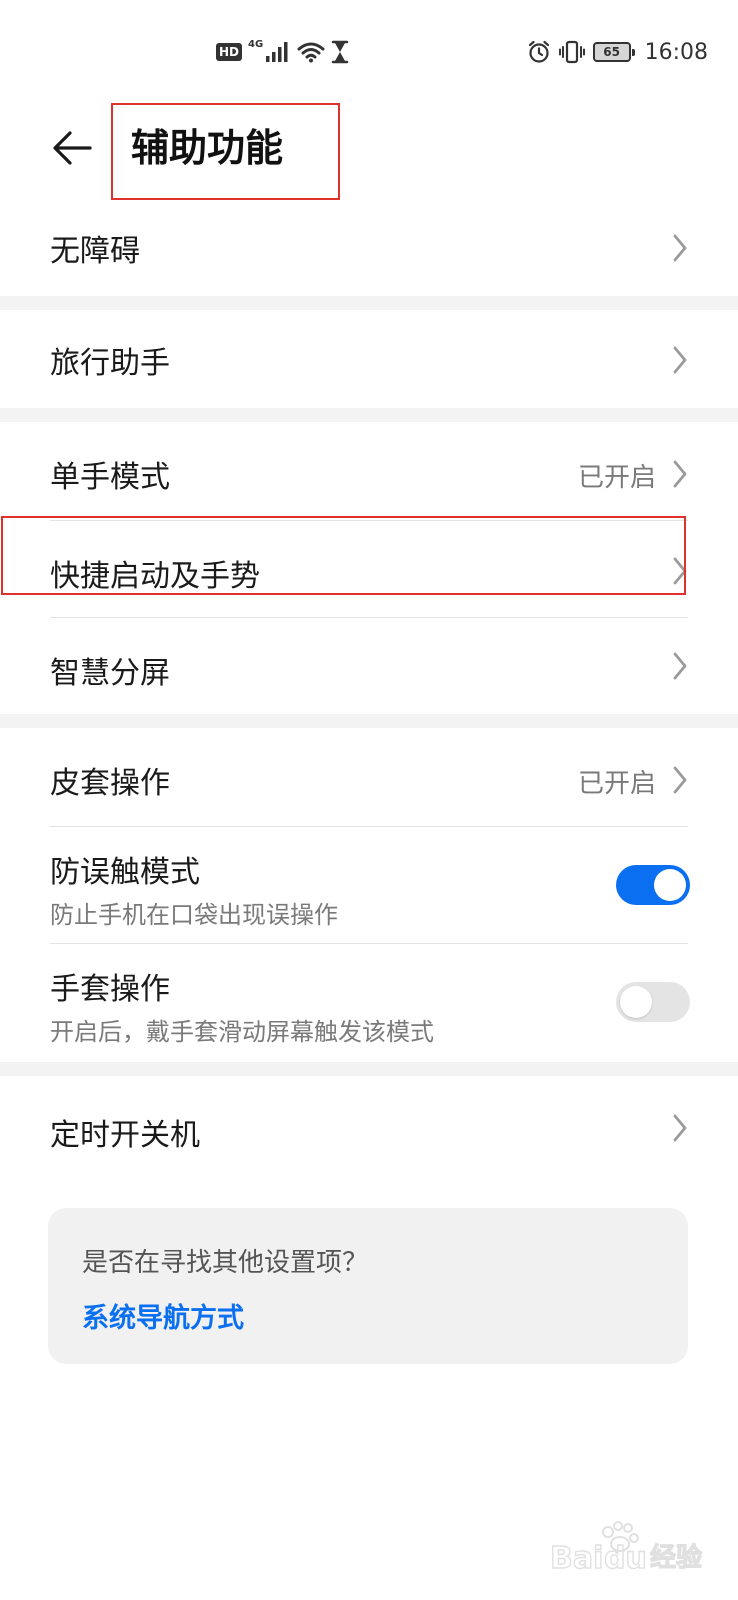  What do you see at coordinates (676, 1557) in the screenshot?
I see `svg-text: 经验` at bounding box center [676, 1557].